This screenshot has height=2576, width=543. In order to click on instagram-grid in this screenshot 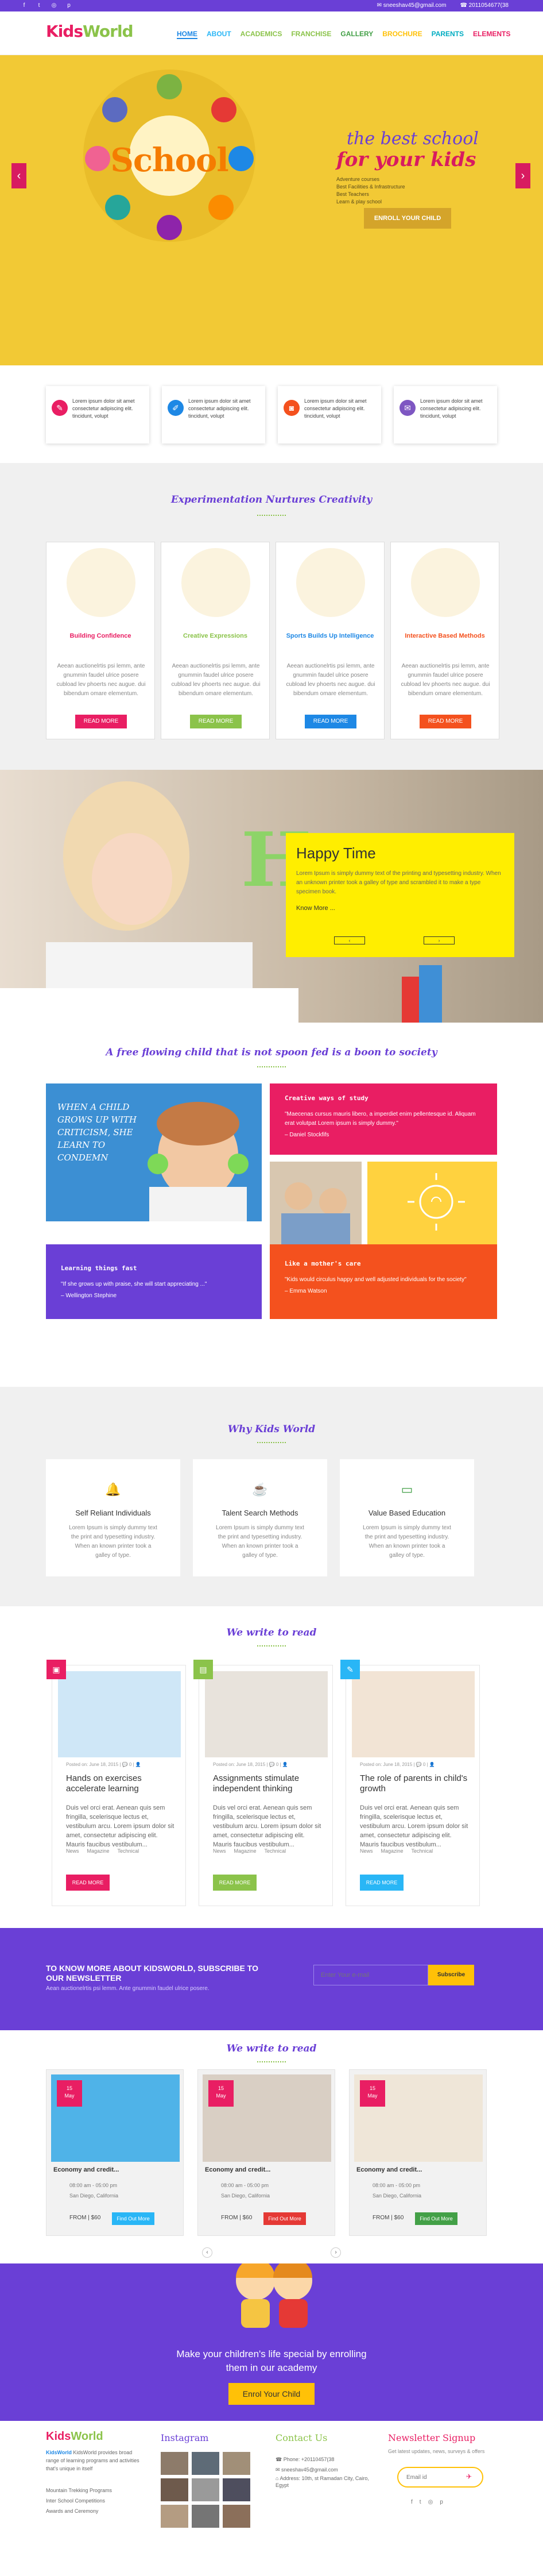, I will do `click(205, 2490)`.